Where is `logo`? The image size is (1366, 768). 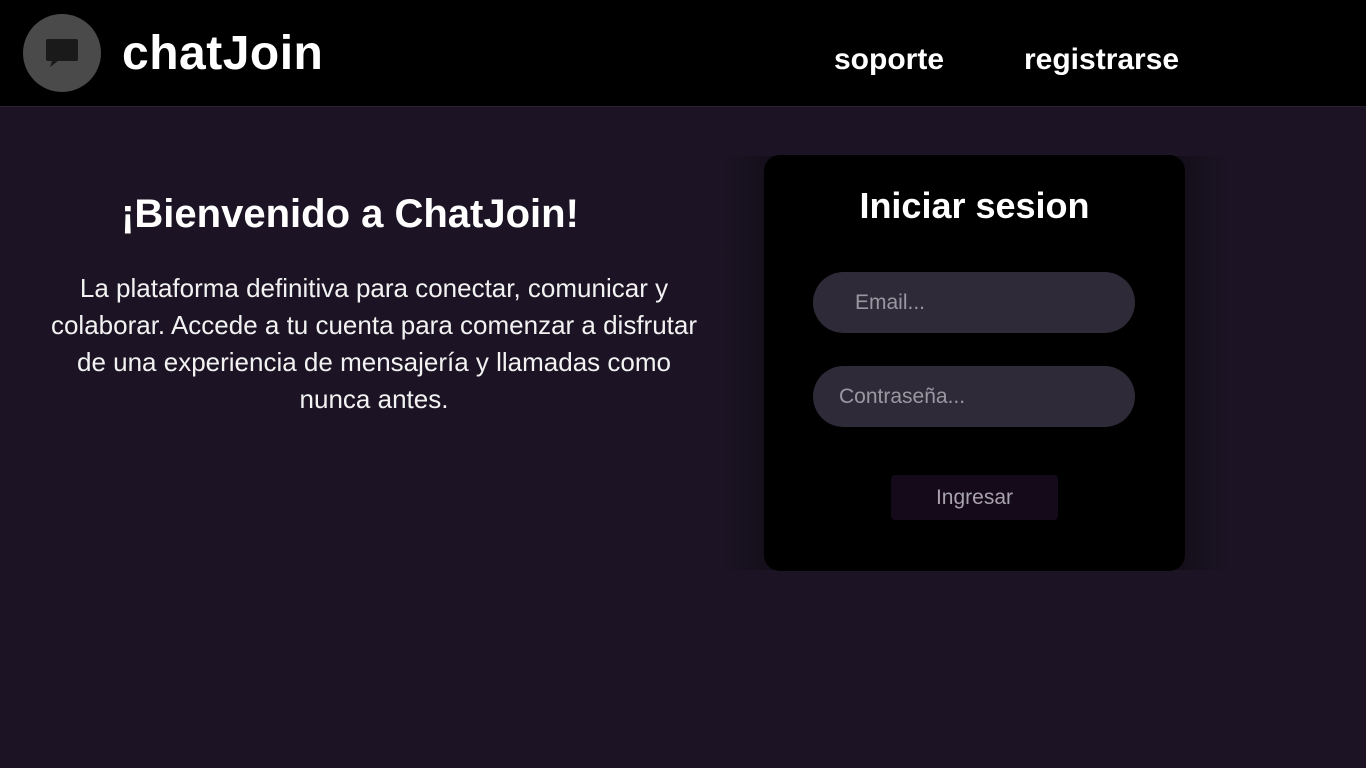
logo is located at coordinates (62, 53).